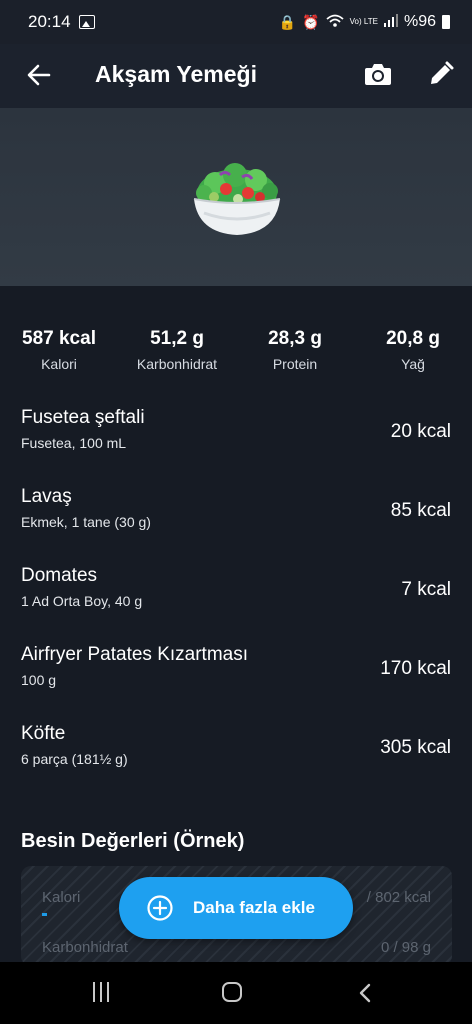  Describe the element at coordinates (59, 575) in the screenshot. I see `food-name: Domates` at that location.